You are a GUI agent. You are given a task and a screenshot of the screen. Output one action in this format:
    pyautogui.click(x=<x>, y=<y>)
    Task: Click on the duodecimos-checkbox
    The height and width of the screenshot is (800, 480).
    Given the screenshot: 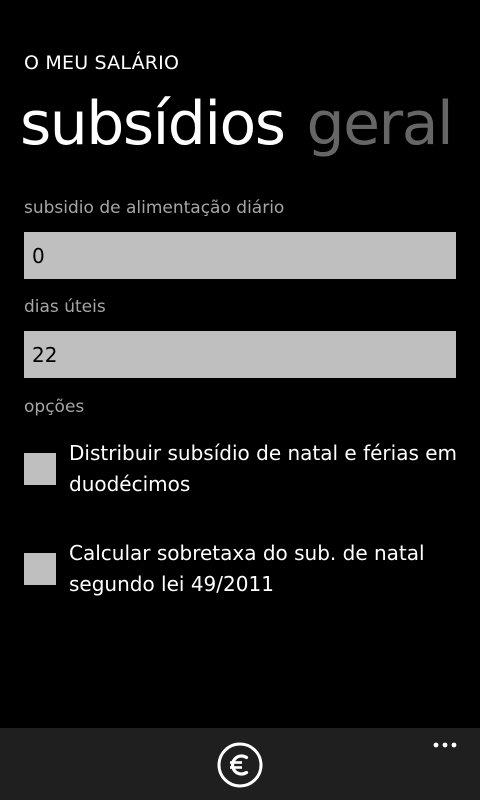 What is the action you would take?
    pyautogui.click(x=40, y=469)
    